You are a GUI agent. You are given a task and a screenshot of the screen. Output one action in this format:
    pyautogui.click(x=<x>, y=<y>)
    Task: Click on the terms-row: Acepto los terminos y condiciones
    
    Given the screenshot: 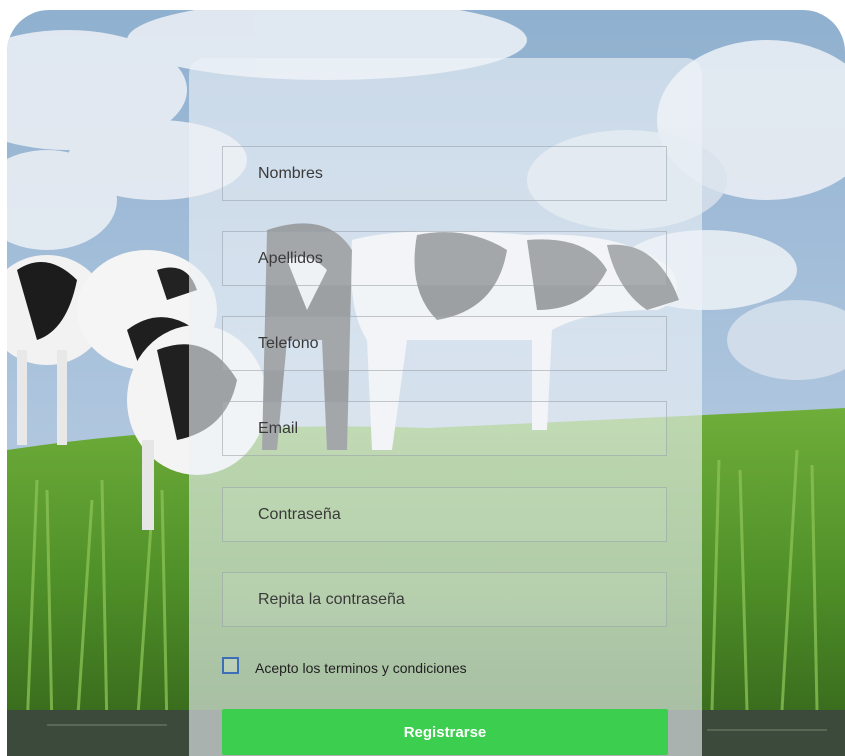 What is the action you would take?
    pyautogui.click(x=344, y=667)
    